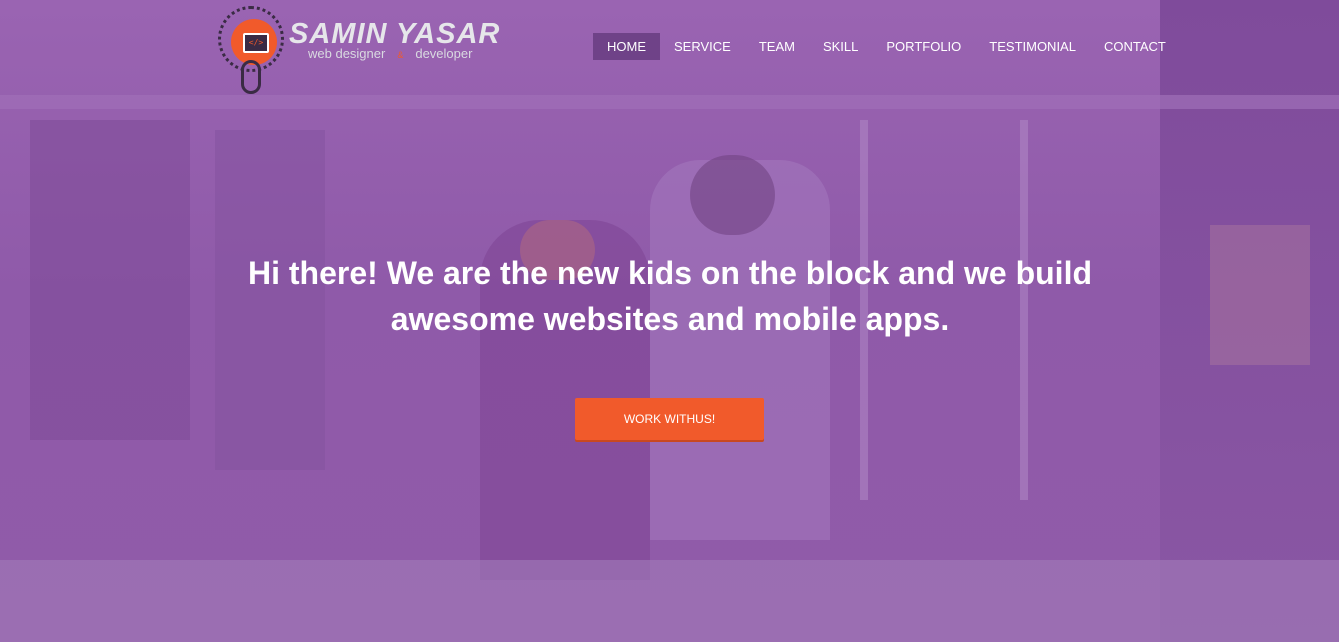  Describe the element at coordinates (626, 46) in the screenshot. I see `nav-item-home: HOME` at that location.